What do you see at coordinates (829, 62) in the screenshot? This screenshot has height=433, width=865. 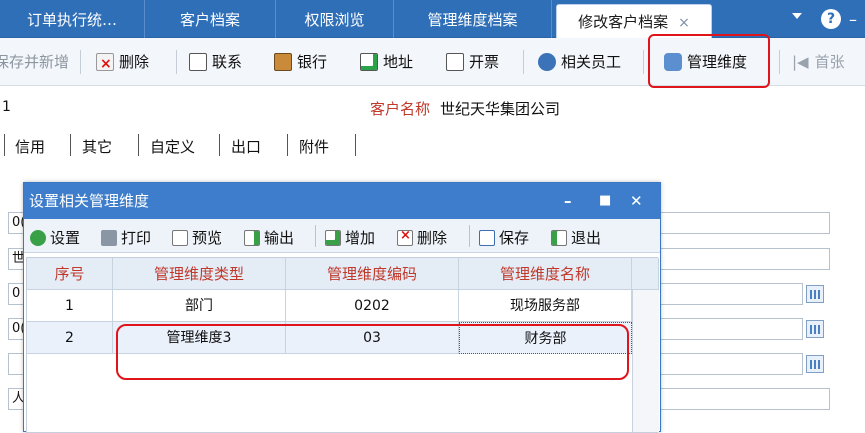 I see `first-record-label: 首张` at bounding box center [829, 62].